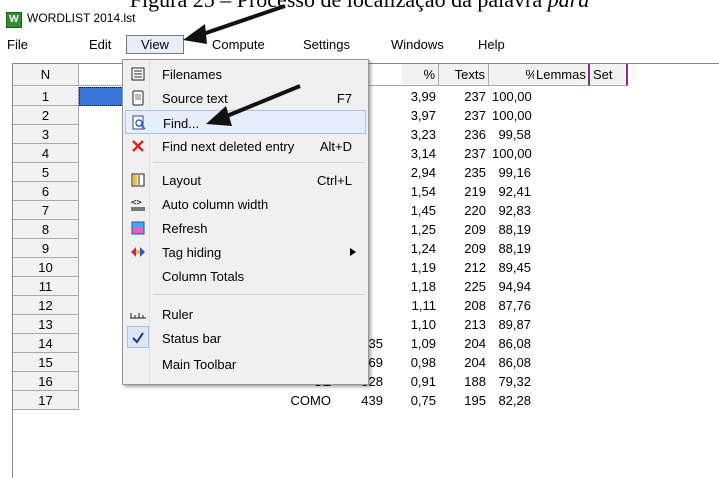 This screenshot has width=719, height=478. I want to click on cell-pct: 1,54, so click(412, 191).